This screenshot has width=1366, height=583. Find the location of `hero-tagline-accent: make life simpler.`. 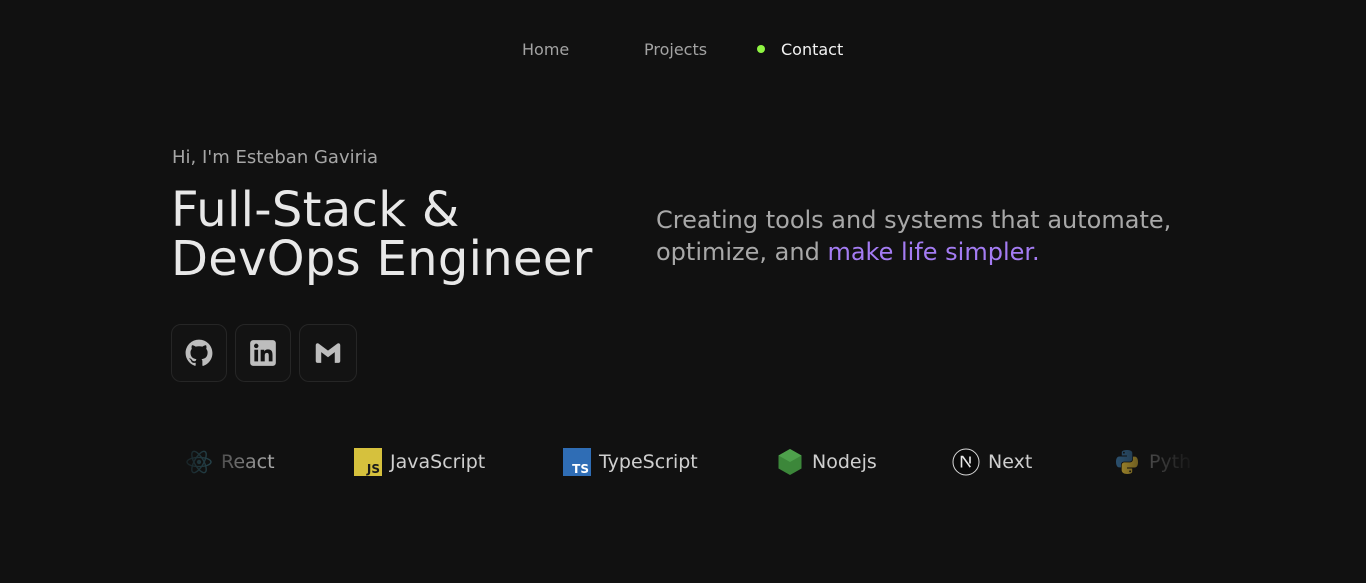

hero-tagline-accent: make life simpler. is located at coordinates (933, 252).